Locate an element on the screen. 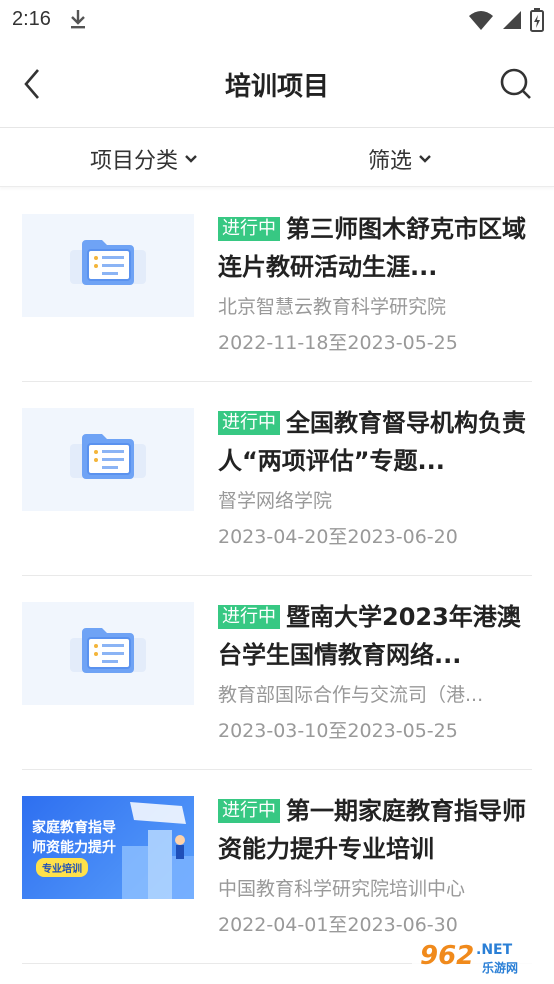 This screenshot has width=554, height=984. svg-text: 962 is located at coordinates (447, 956).